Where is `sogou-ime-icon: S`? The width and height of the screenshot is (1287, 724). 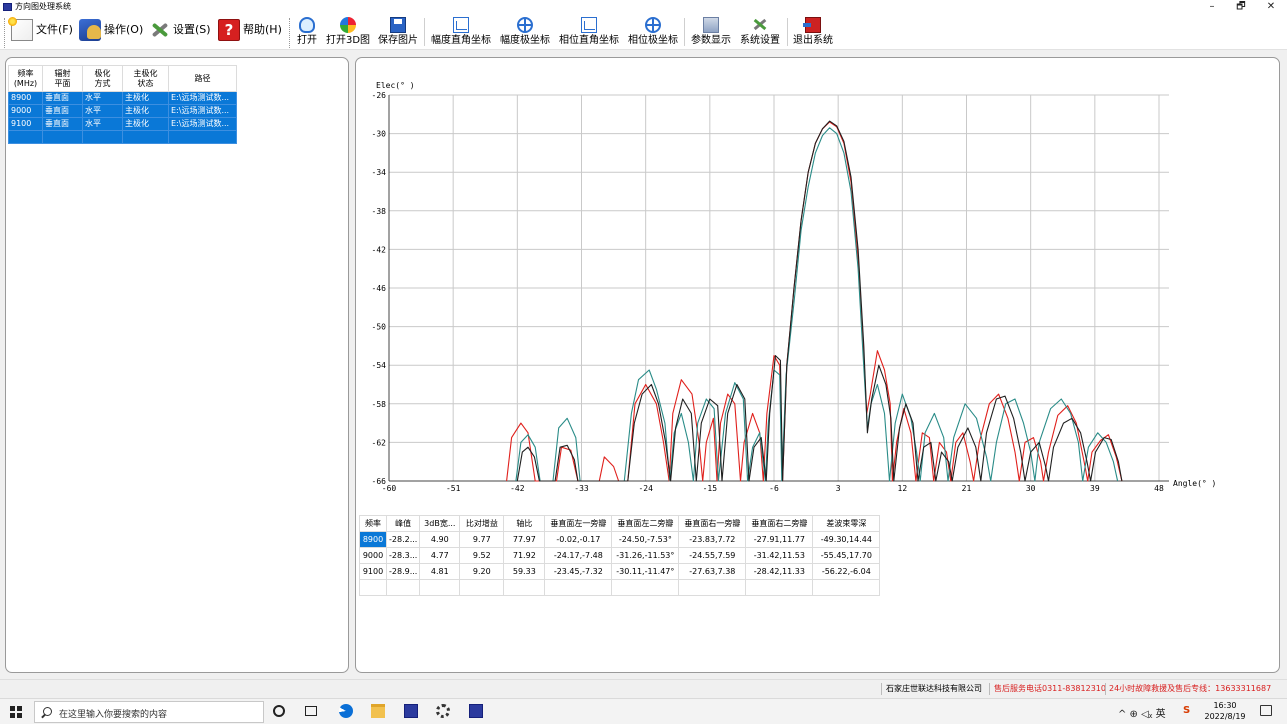
sogou-ime-icon: S is located at coordinates (1186, 710).